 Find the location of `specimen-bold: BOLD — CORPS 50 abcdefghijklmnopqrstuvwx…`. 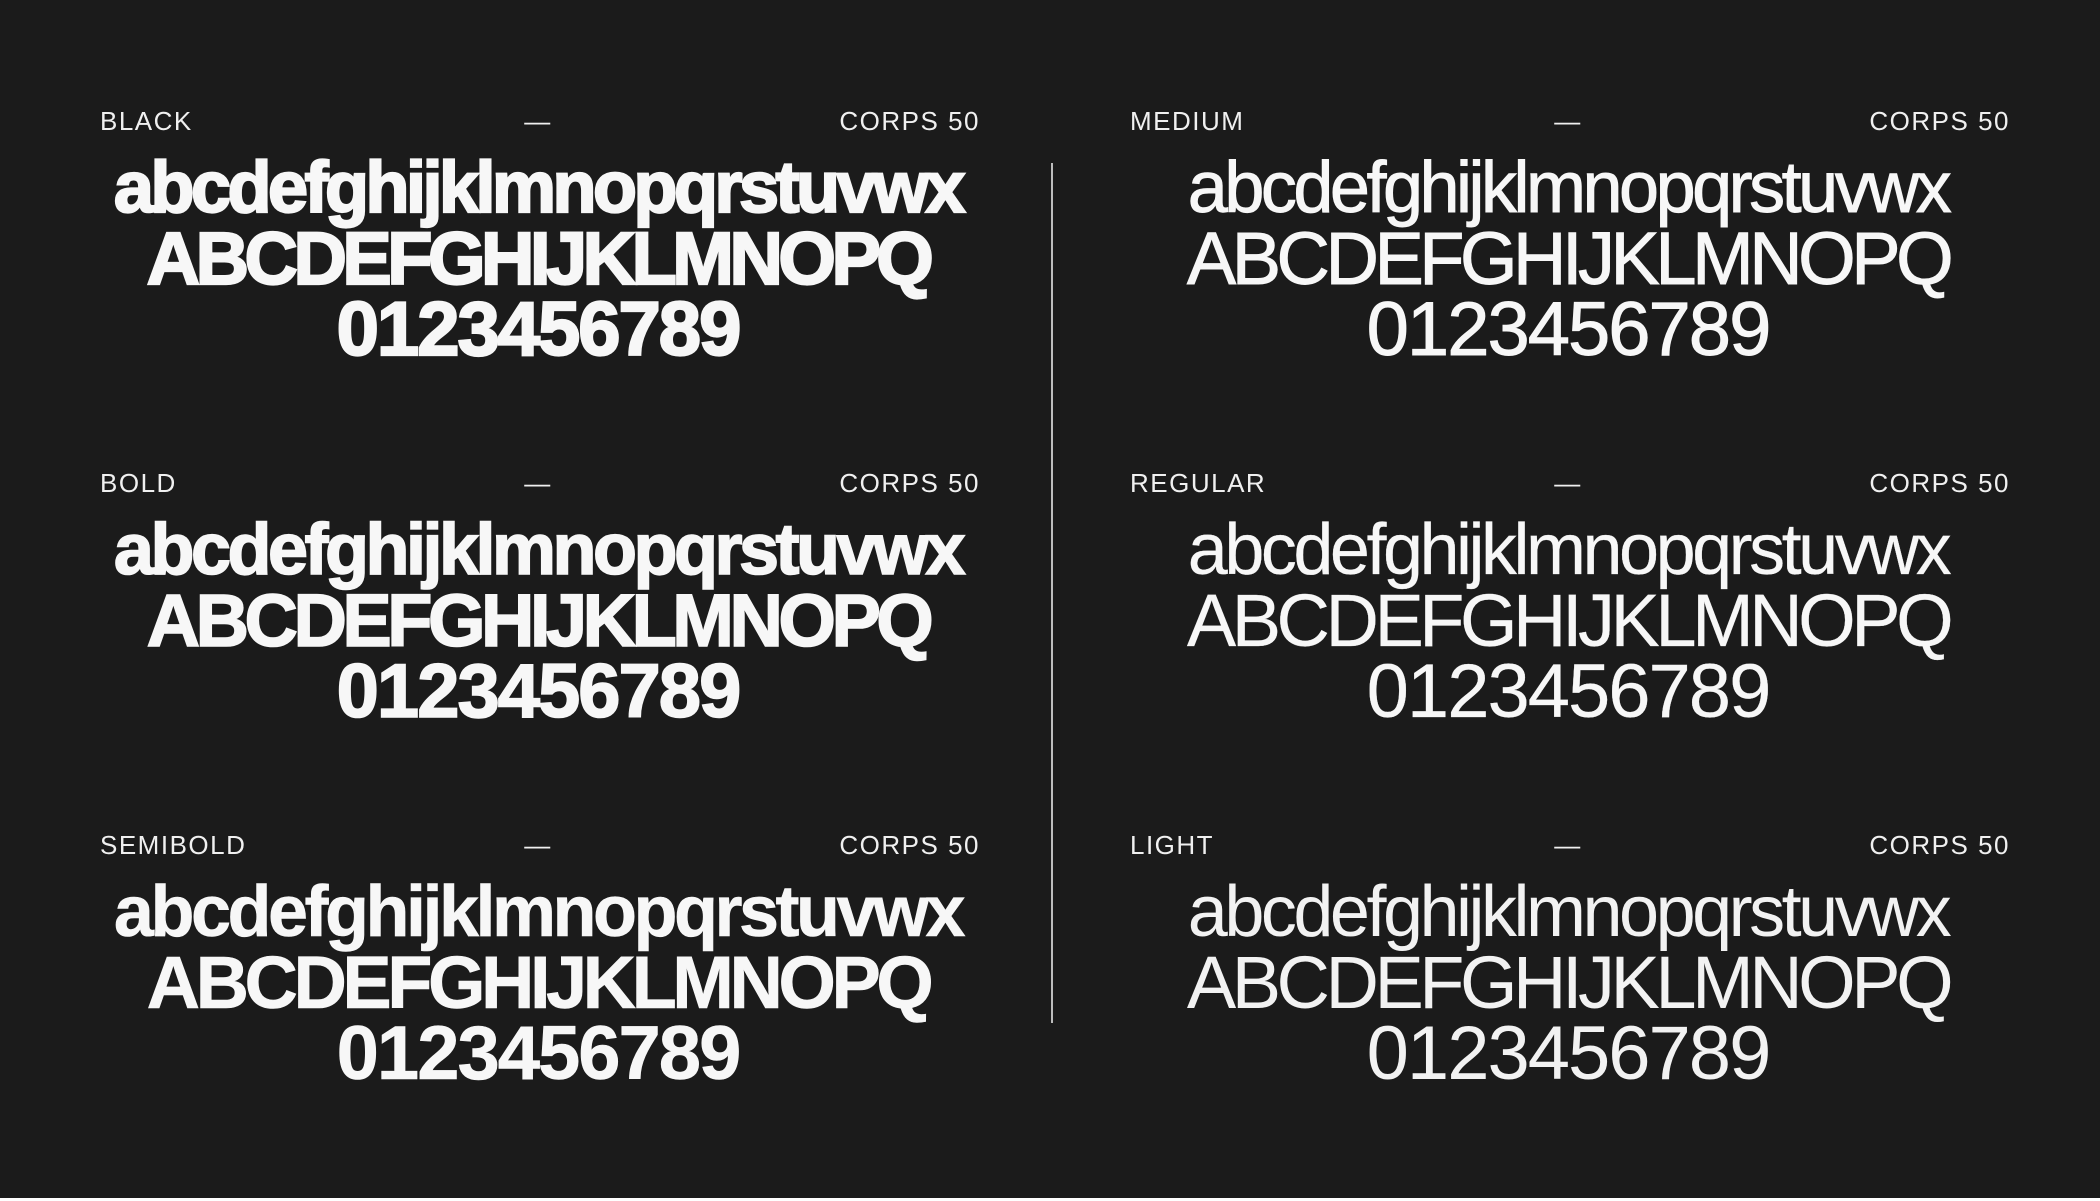

specimen-bold: BOLD — CORPS 50 abcdefghijklmnopqrstuvwx… is located at coordinates (538, 613).